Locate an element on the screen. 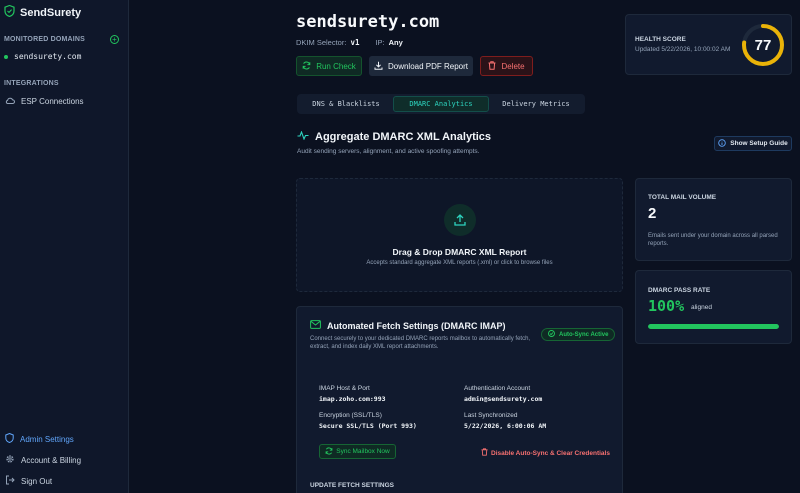 The width and height of the screenshot is (800, 493). logout-icon is located at coordinates (10, 481).